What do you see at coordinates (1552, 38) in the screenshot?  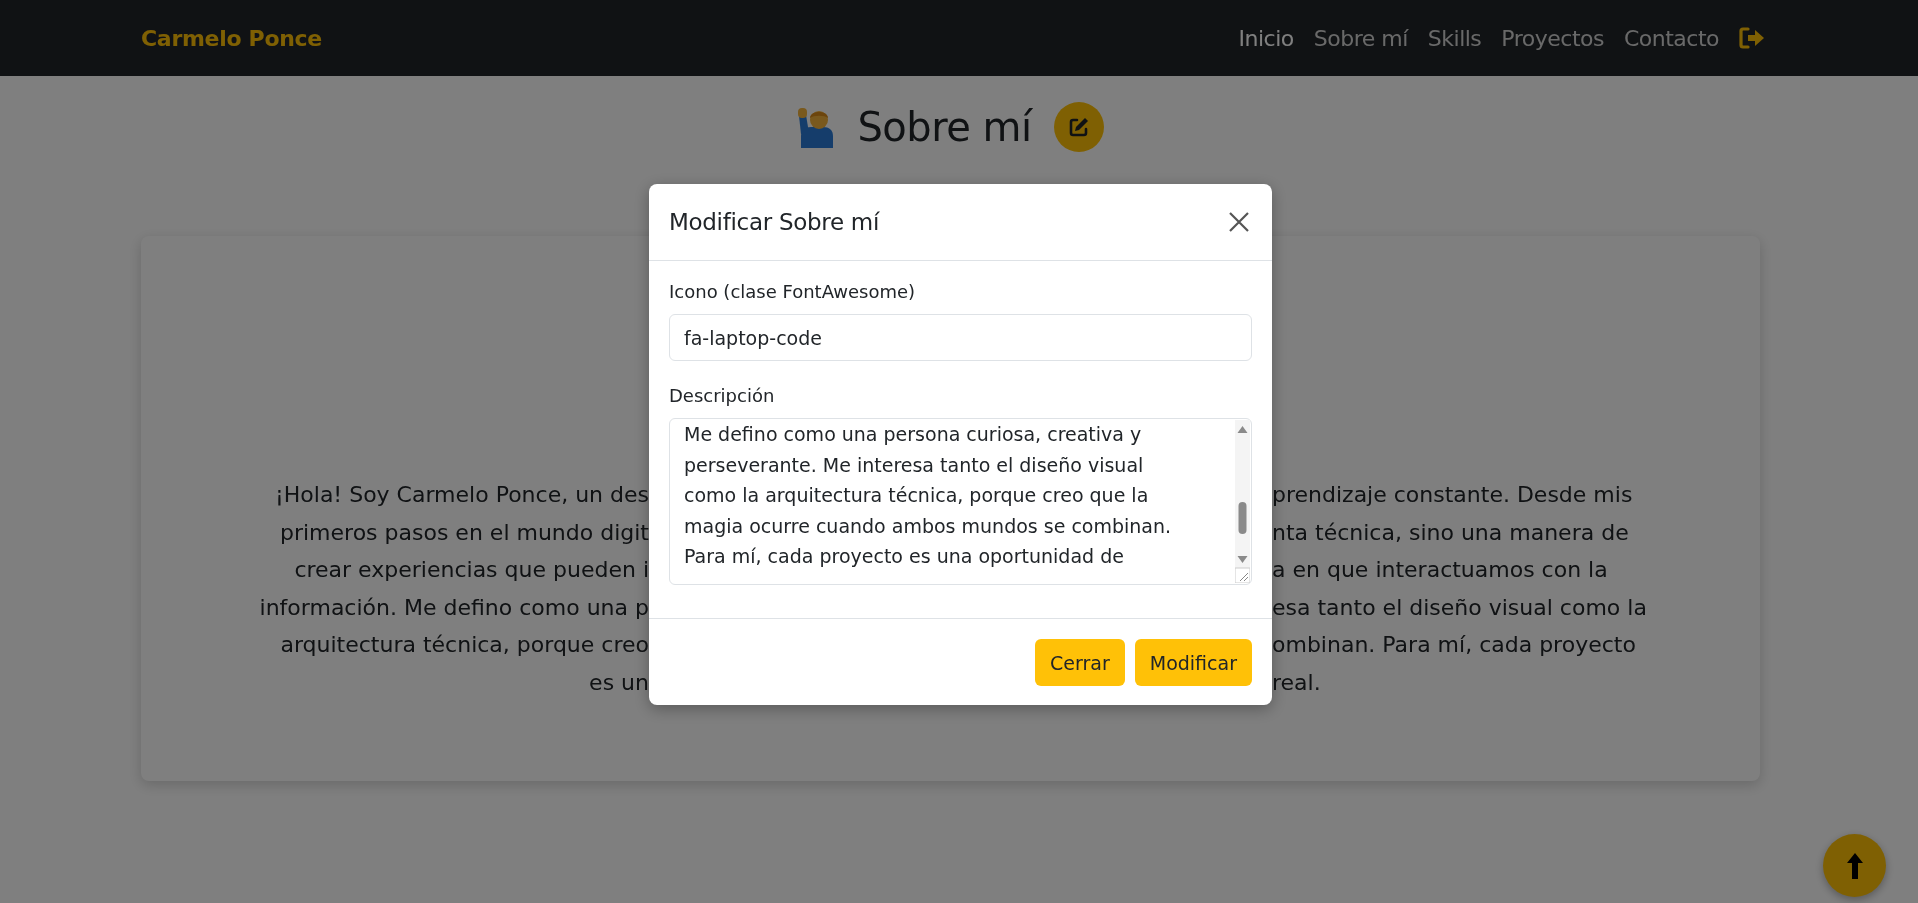 I see `nav-link: Proyectos` at bounding box center [1552, 38].